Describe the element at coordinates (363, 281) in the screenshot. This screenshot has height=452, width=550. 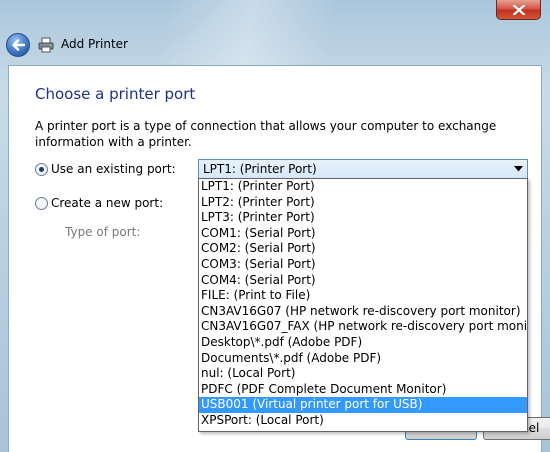
I see `port-option: COM4: (Serial Port)` at that location.